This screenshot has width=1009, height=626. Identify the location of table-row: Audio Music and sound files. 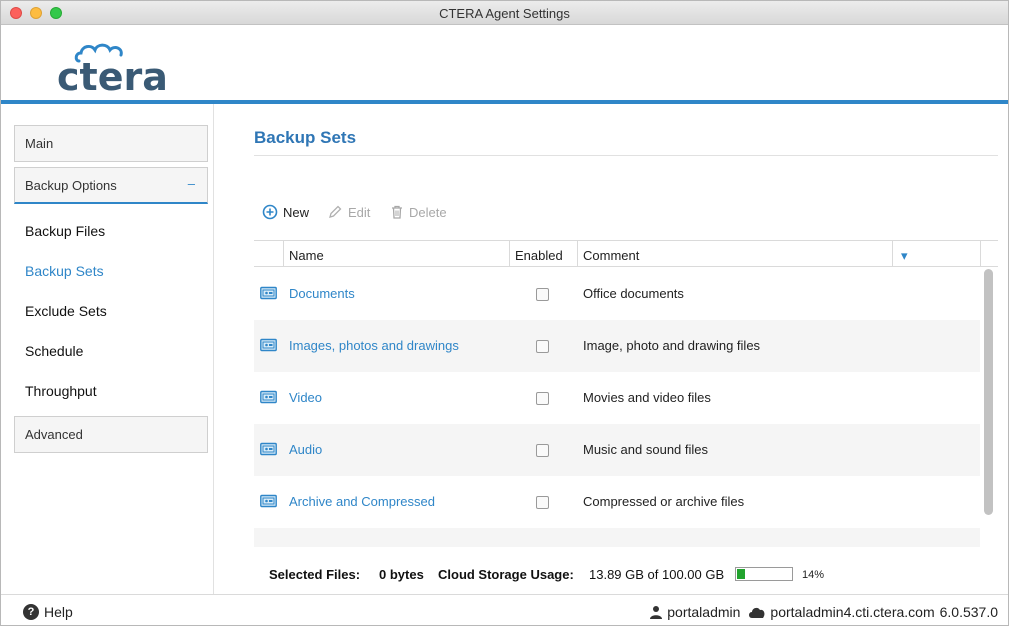
(617, 450).